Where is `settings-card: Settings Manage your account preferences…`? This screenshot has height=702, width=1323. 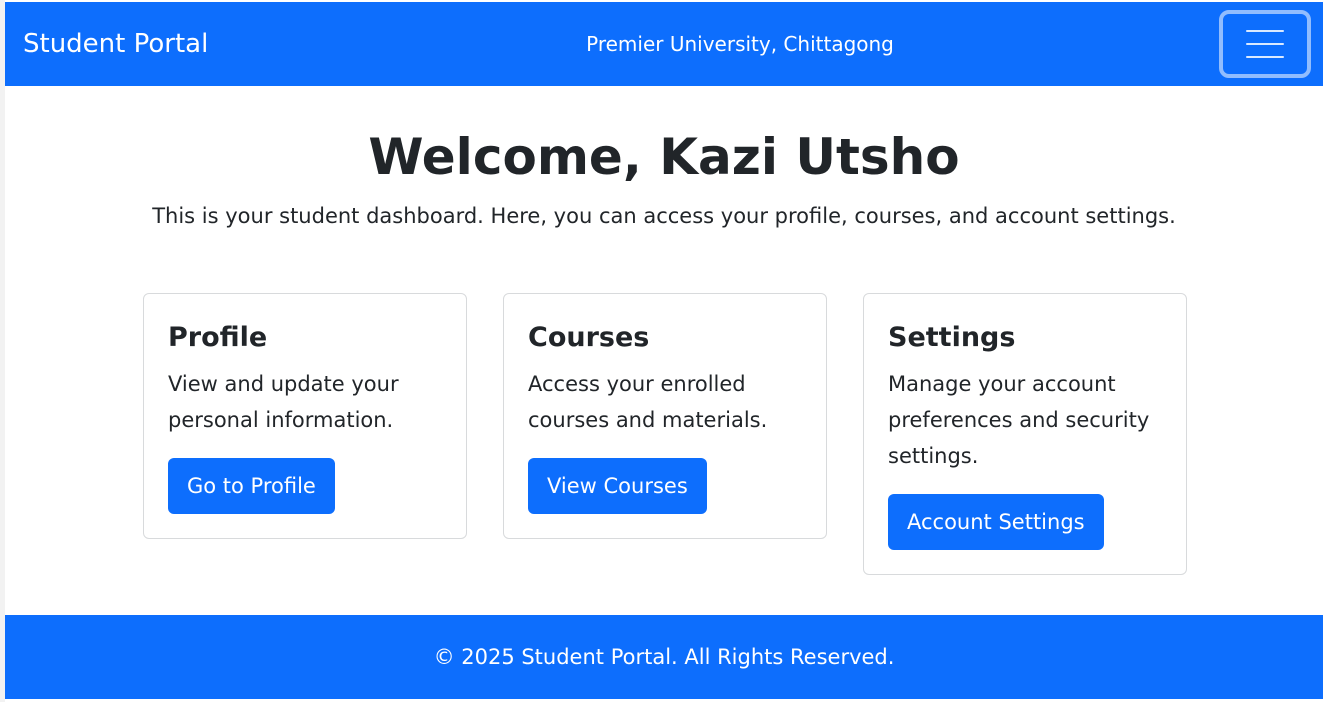 settings-card: Settings Manage your account preferences… is located at coordinates (1025, 434).